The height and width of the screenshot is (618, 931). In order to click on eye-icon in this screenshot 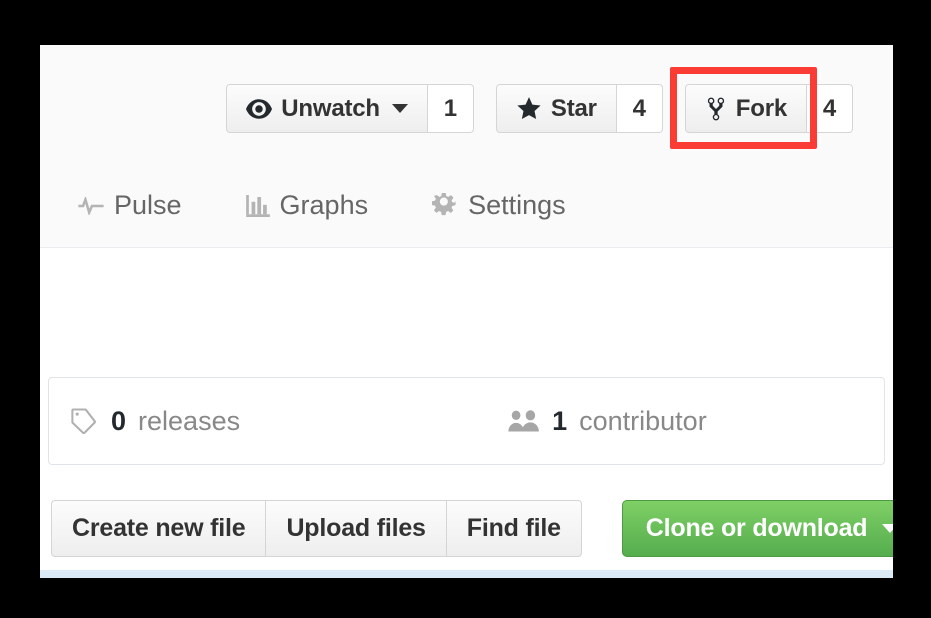, I will do `click(259, 108)`.